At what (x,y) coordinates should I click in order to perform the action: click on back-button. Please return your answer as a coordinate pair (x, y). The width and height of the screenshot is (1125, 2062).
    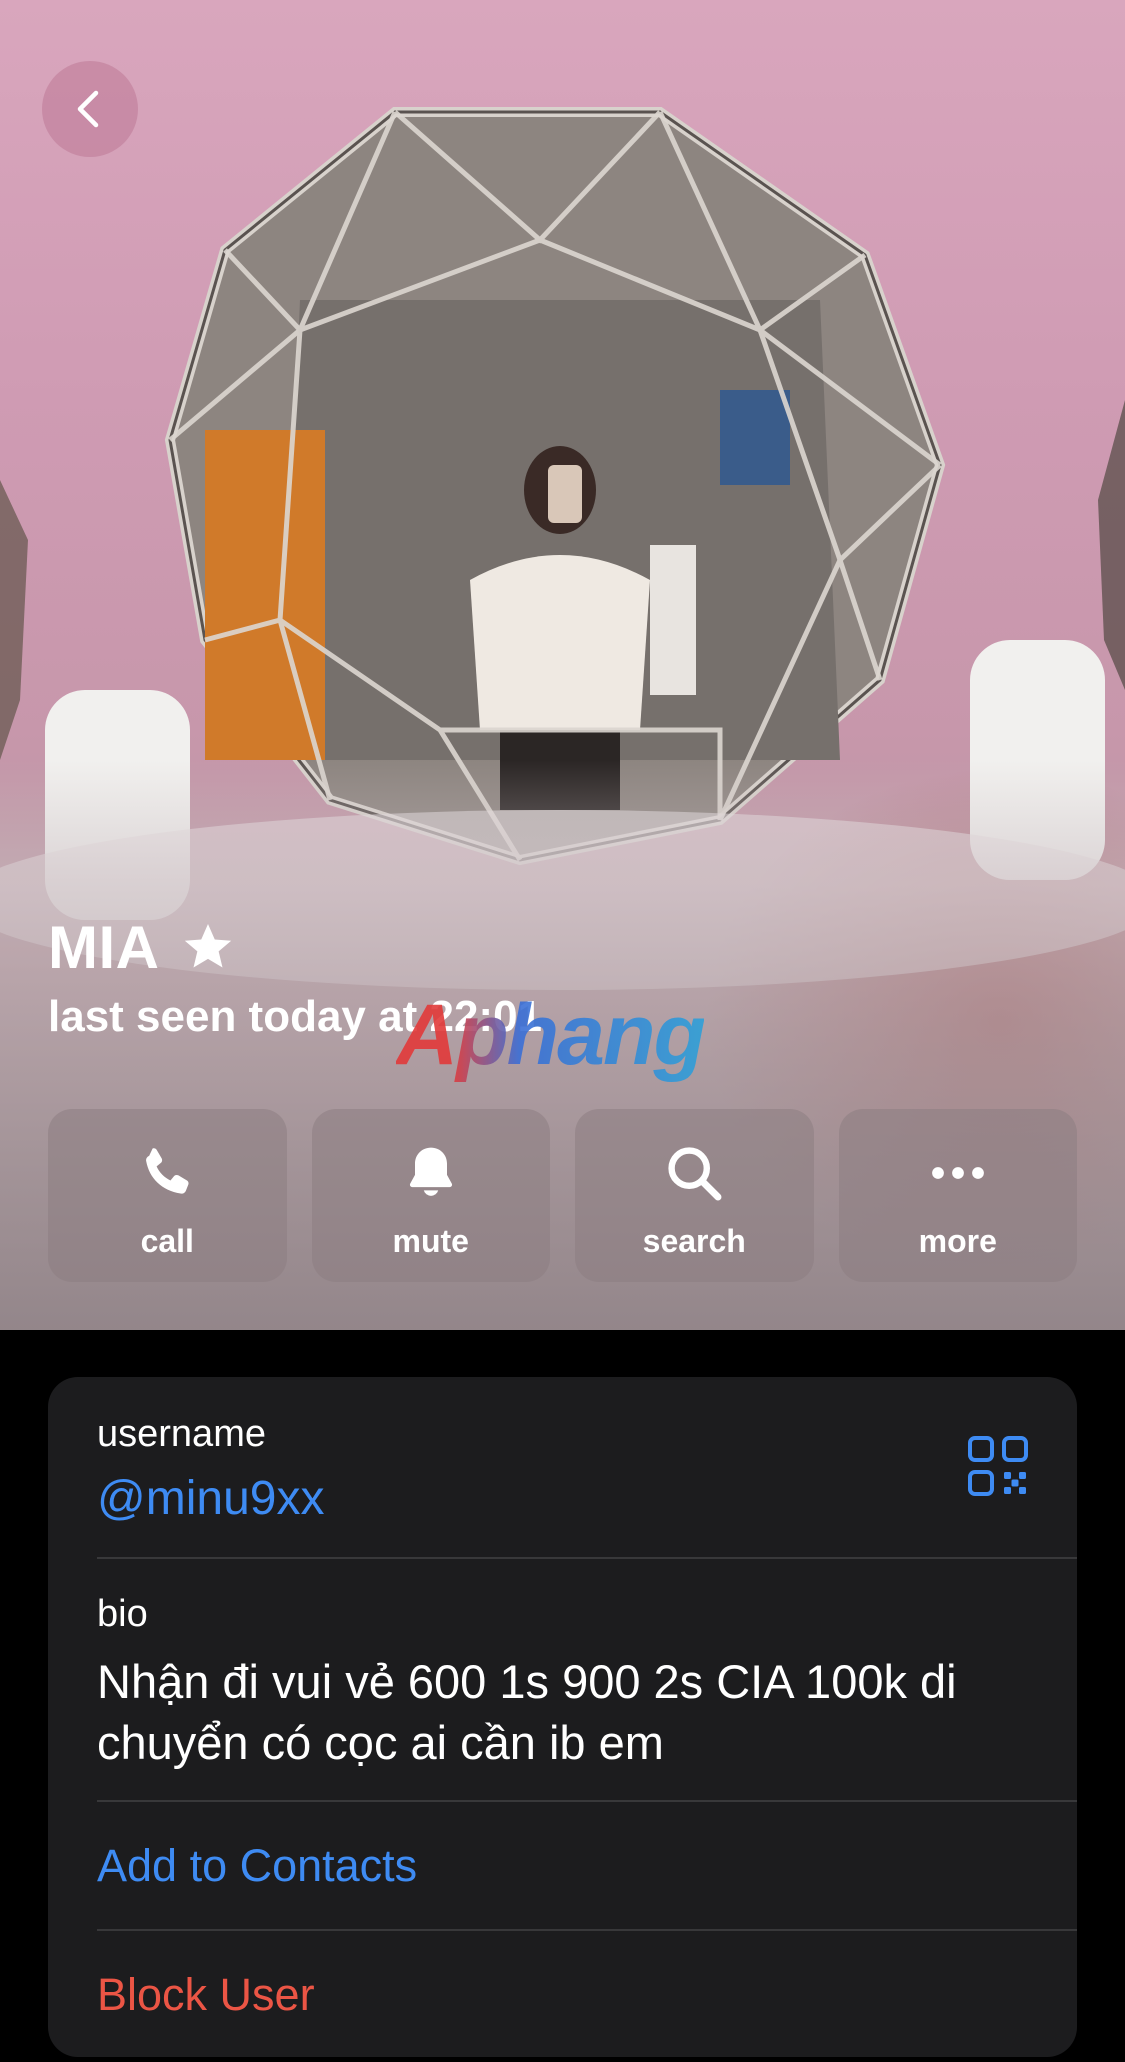
    Looking at the image, I should click on (90, 109).